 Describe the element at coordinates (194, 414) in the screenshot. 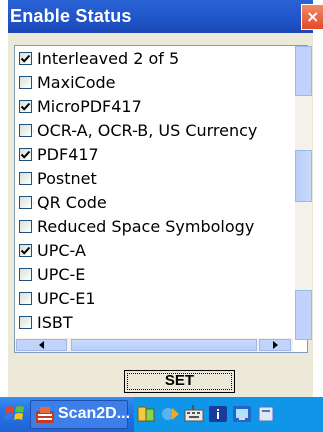

I see `tray-keyboard-icon` at that location.